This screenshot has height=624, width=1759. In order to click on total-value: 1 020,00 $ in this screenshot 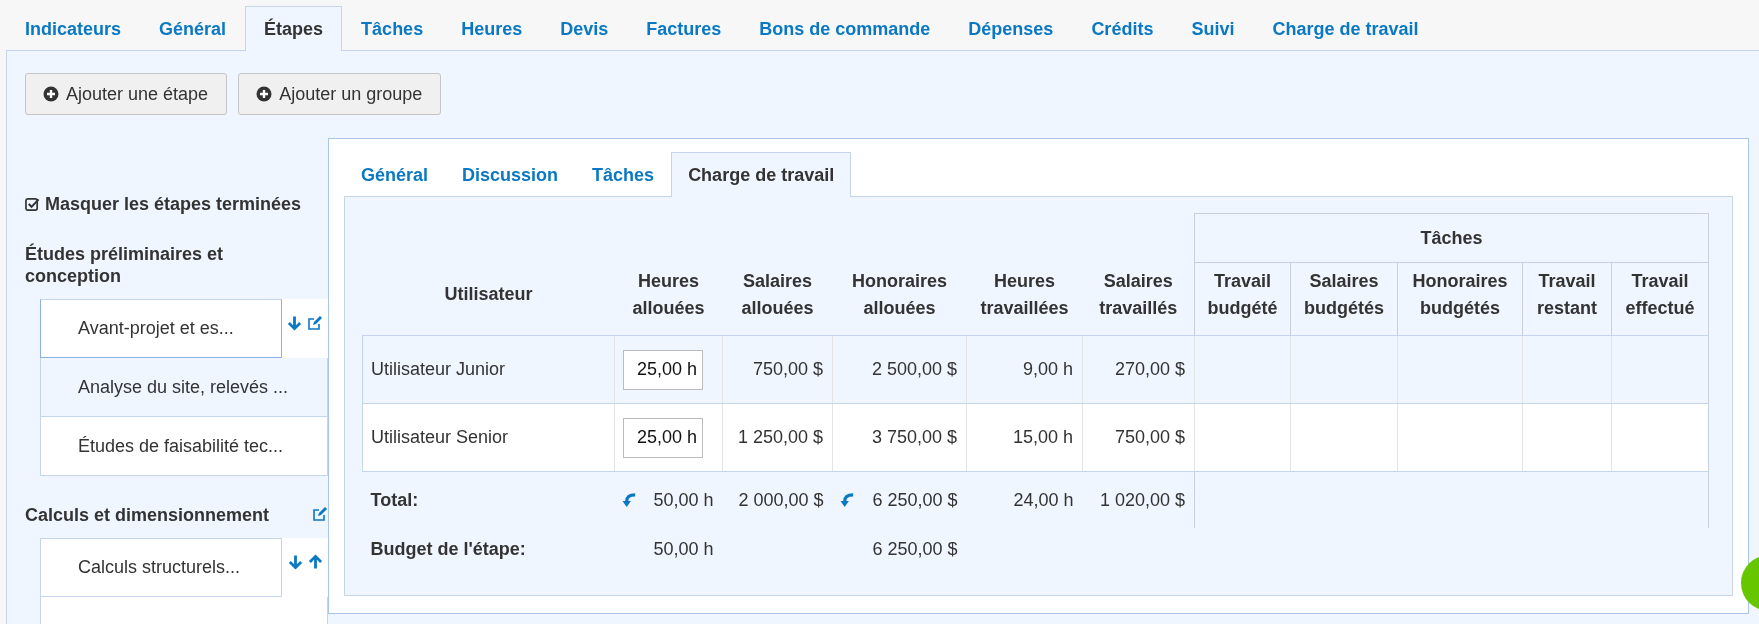, I will do `click(1143, 500)`.